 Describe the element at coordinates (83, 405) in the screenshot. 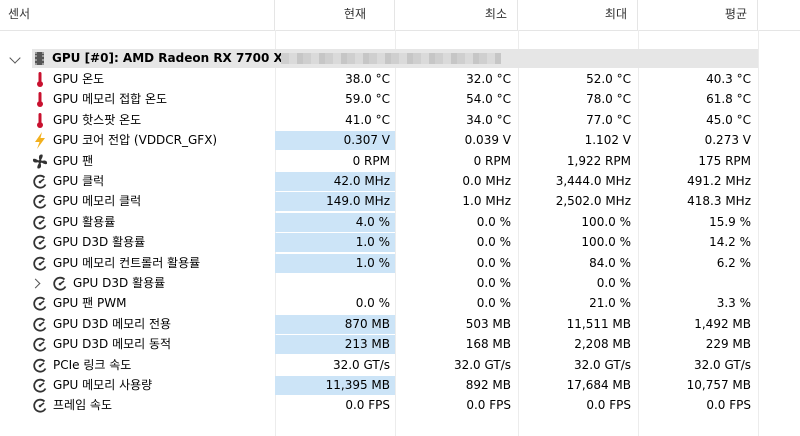

I see `sensor-name: 프레임 속도` at that location.